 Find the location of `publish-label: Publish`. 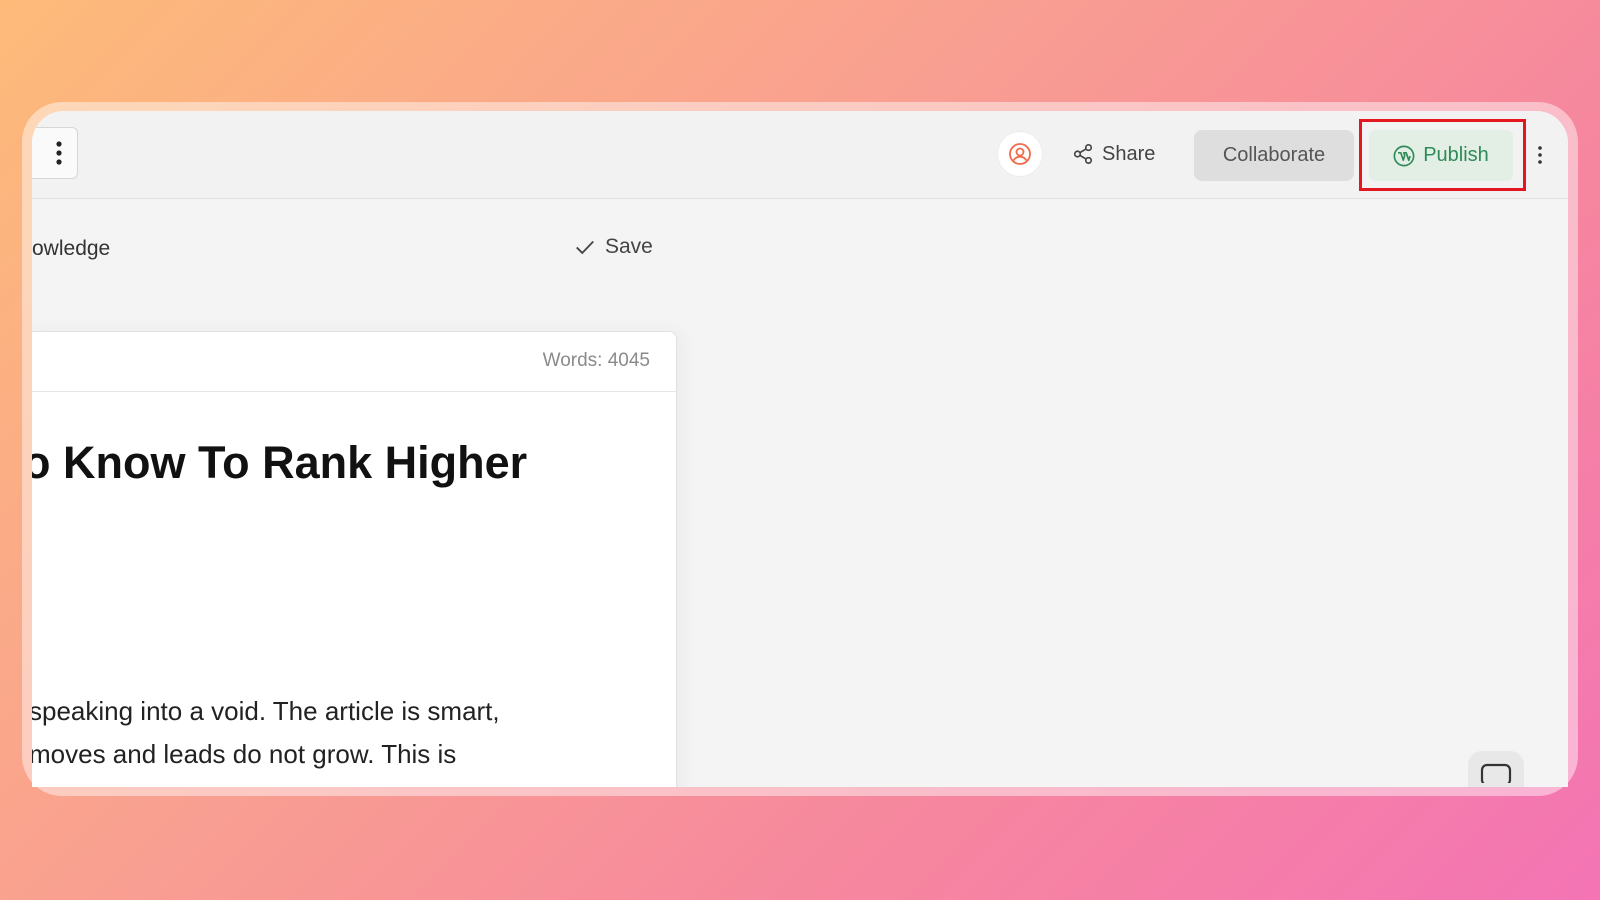

publish-label: Publish is located at coordinates (1456, 155).